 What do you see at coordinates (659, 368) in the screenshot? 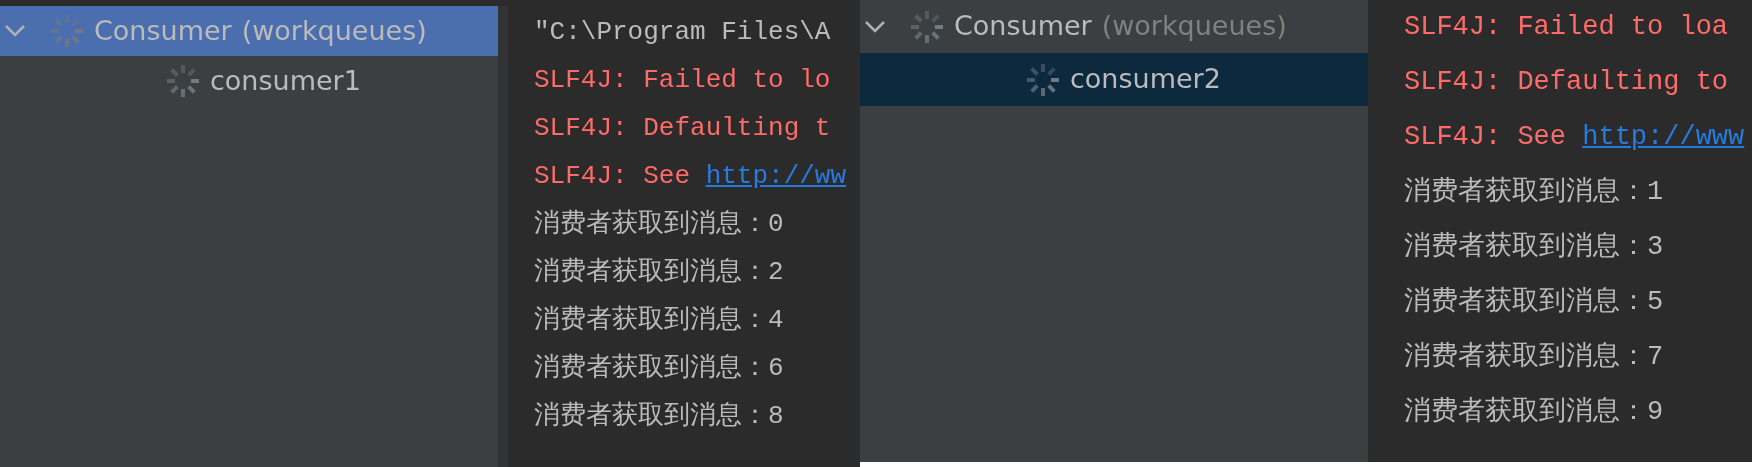
I see `console-line: 消费者获取到消息：6` at bounding box center [659, 368].